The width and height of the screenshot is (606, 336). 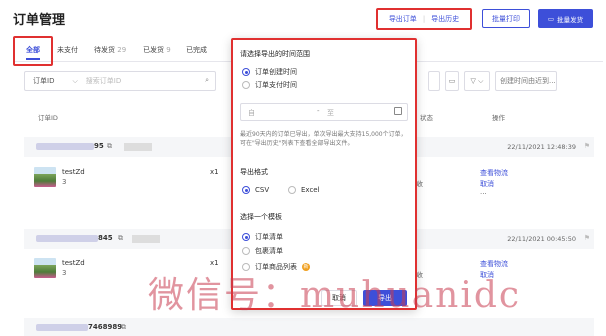 What do you see at coordinates (261, 217) in the screenshot?
I see `template-title: 选择一个模板` at bounding box center [261, 217].